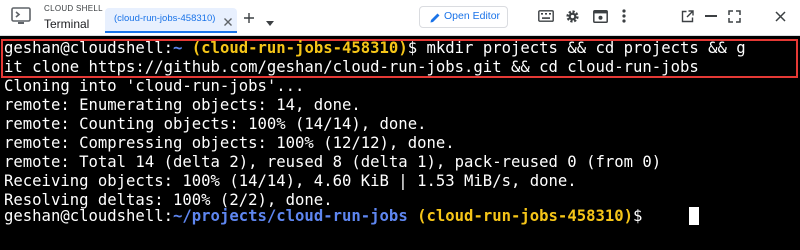 The image size is (800, 250). What do you see at coordinates (270, 20) in the screenshot?
I see `chevron-down-icon` at bounding box center [270, 20].